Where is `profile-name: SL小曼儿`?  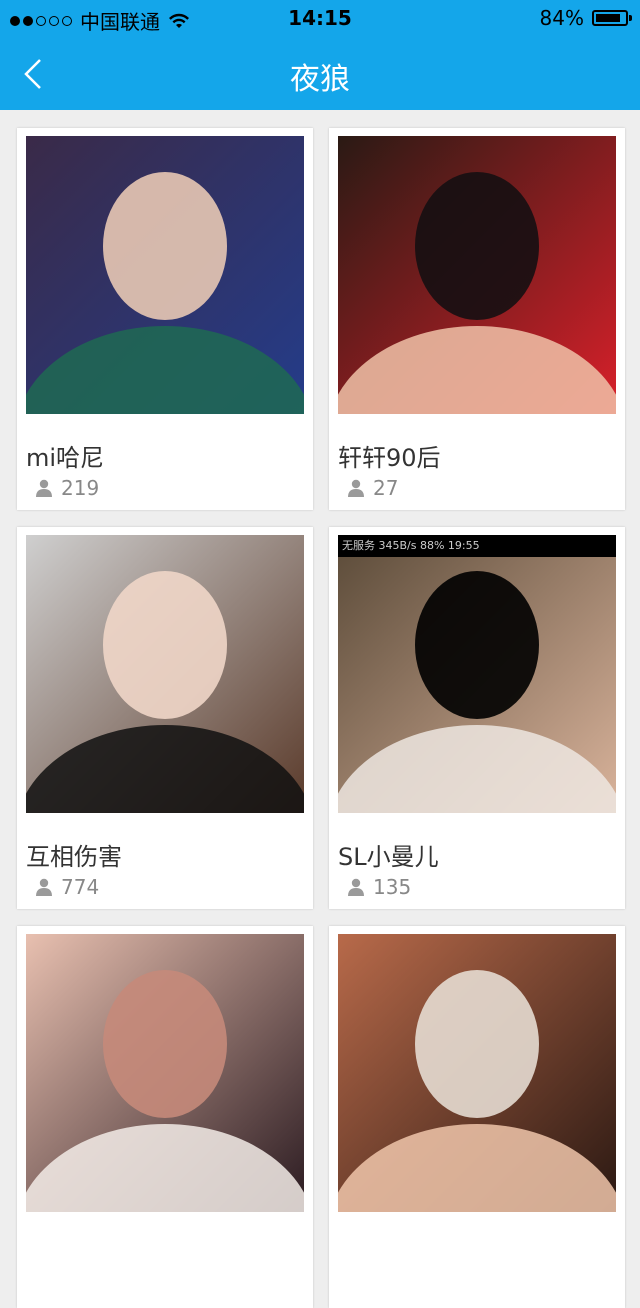
profile-name: SL小曼儿 is located at coordinates (388, 857).